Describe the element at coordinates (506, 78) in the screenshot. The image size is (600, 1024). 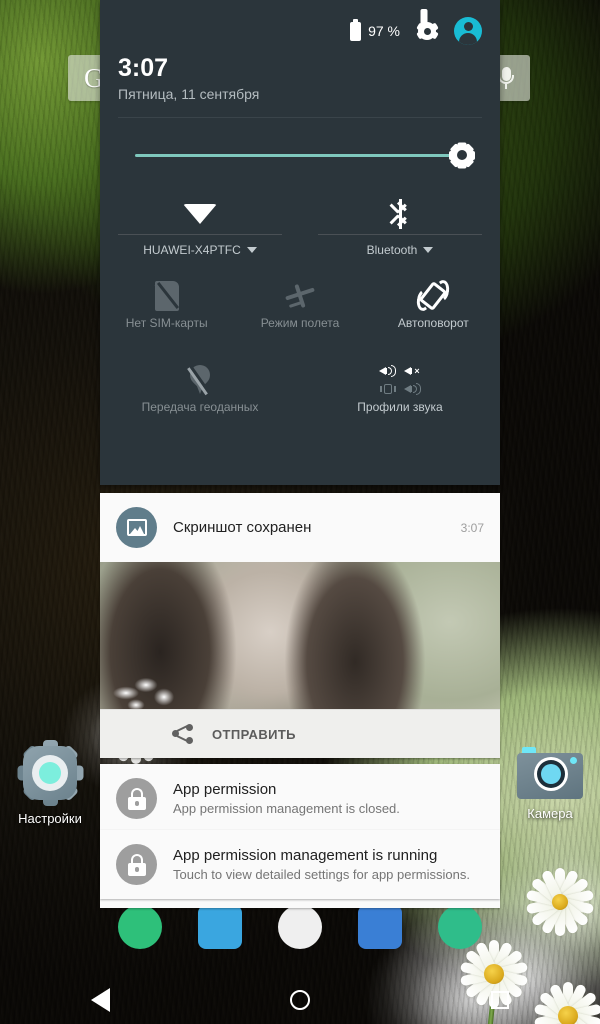
I see `microphone-icon` at that location.